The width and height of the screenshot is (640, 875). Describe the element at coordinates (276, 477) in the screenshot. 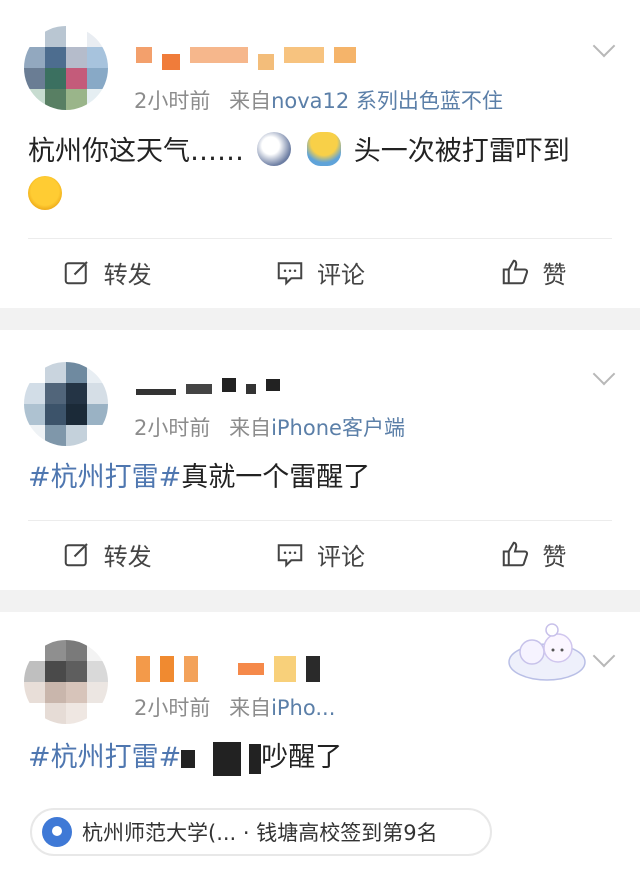

I see `post-text-main: 真就一个雷醒了` at that location.